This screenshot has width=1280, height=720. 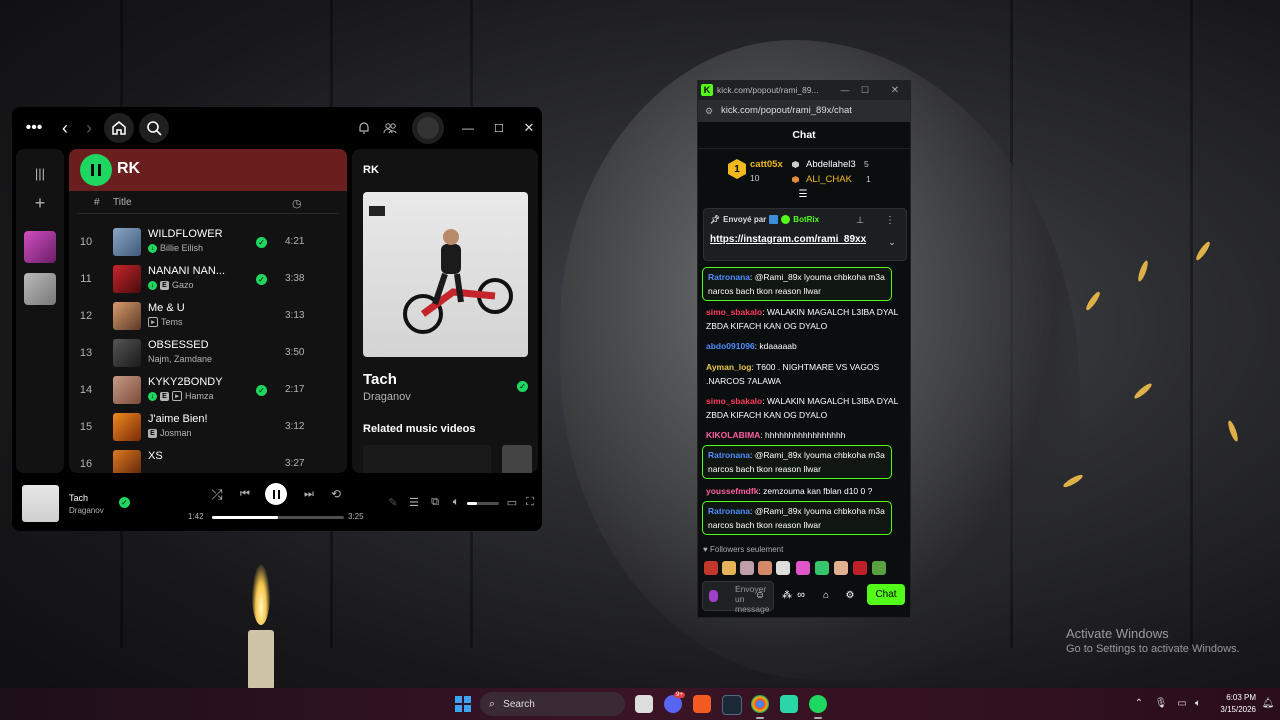 I want to click on microphone-icon: 🎙︎, so click(x=1161, y=703).